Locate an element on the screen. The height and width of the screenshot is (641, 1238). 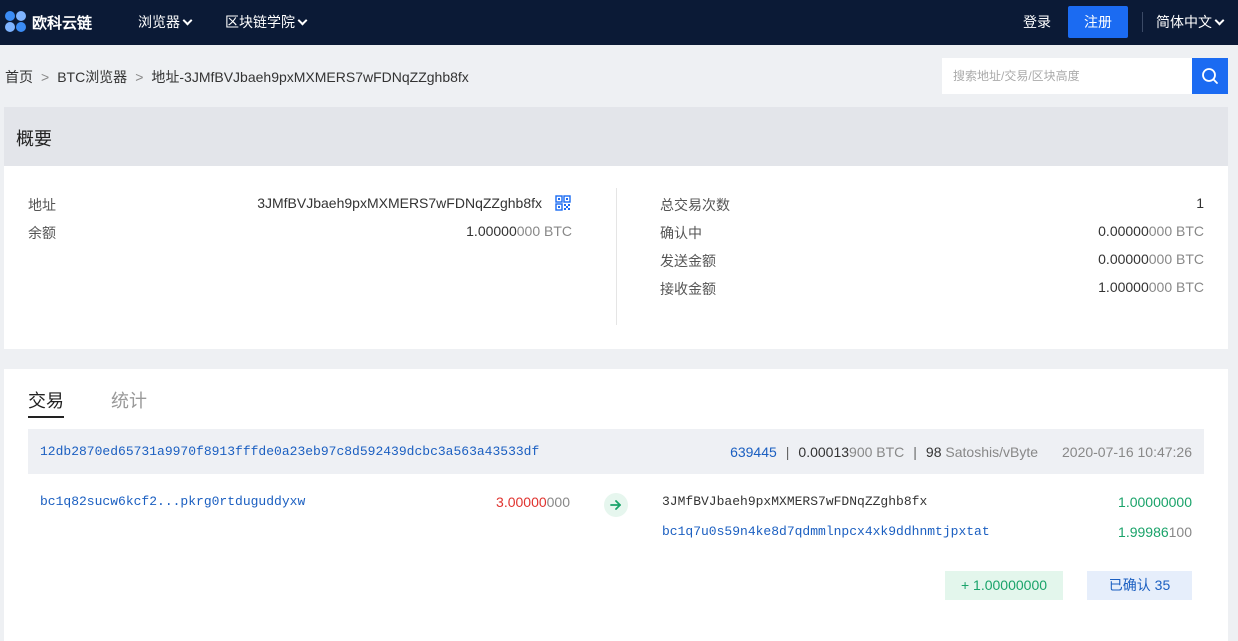
tx-count-label: 总交易次数 is located at coordinates (695, 205).